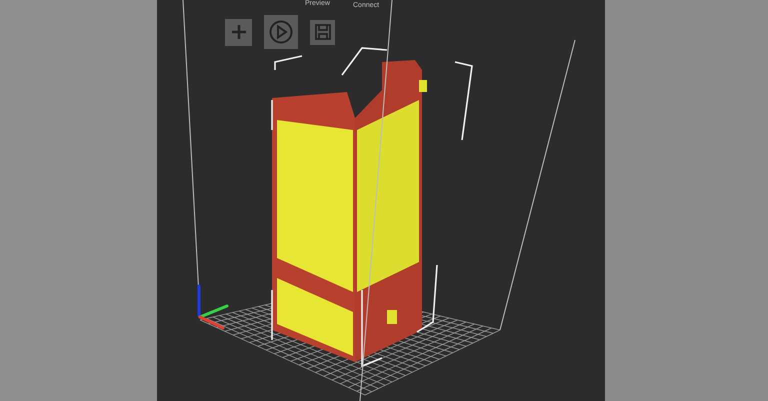  Describe the element at coordinates (213, 307) in the screenshot. I see `axis-gizmo` at that location.